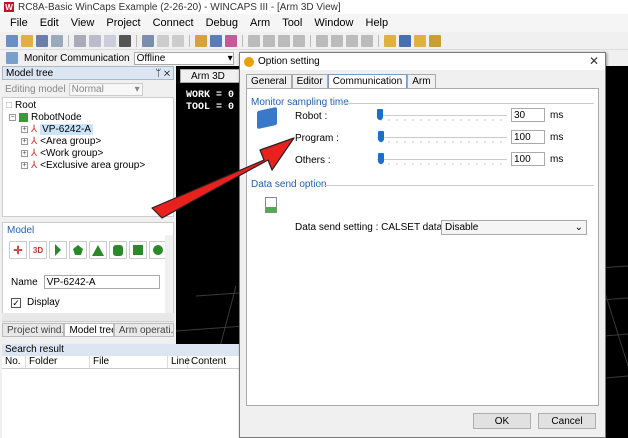 The width and height of the screenshot is (628, 438). I want to click on tab-arm: Arm, so click(421, 81).